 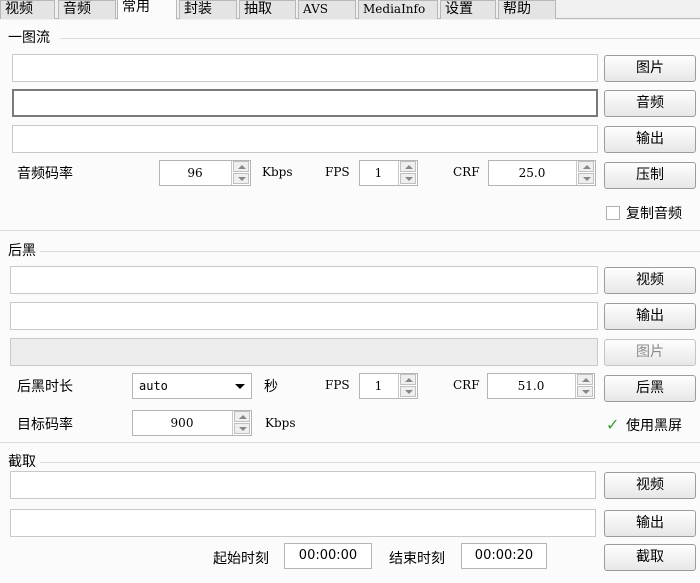 What do you see at coordinates (337, 385) in the screenshot?
I see `black-fps-label: FPS` at bounding box center [337, 385].